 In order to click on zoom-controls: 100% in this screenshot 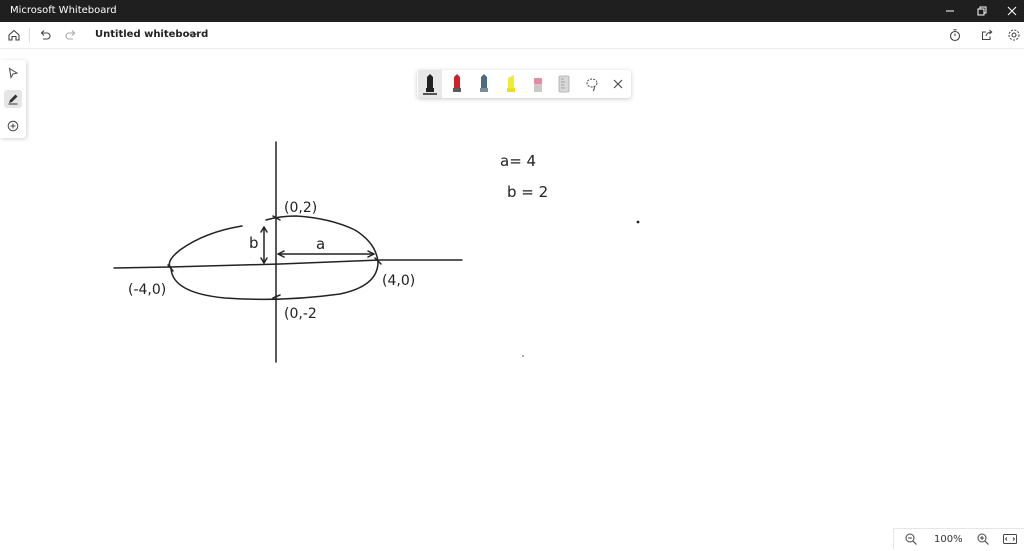, I will do `click(958, 538)`.